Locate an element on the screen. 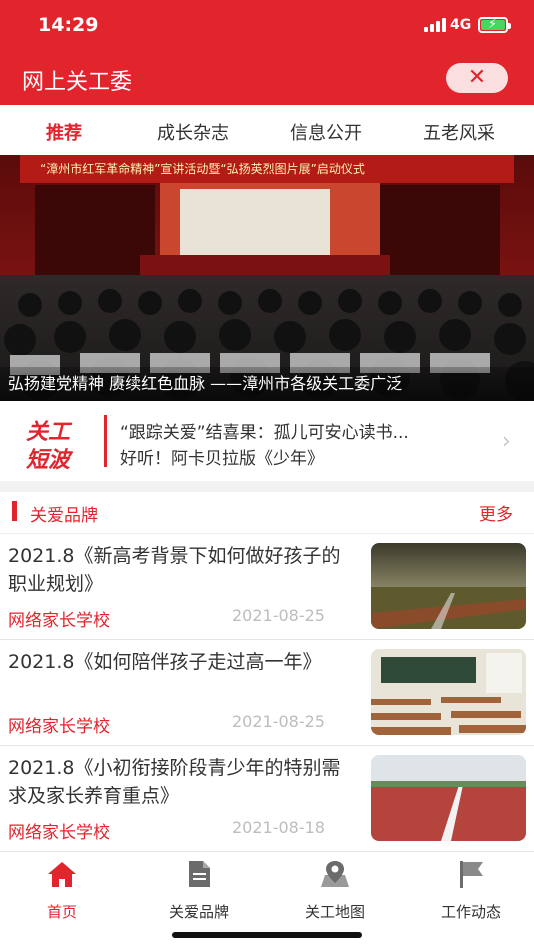  category-tabs: 推荐 成长杂志 信息公开 五老风采 is located at coordinates (267, 130).